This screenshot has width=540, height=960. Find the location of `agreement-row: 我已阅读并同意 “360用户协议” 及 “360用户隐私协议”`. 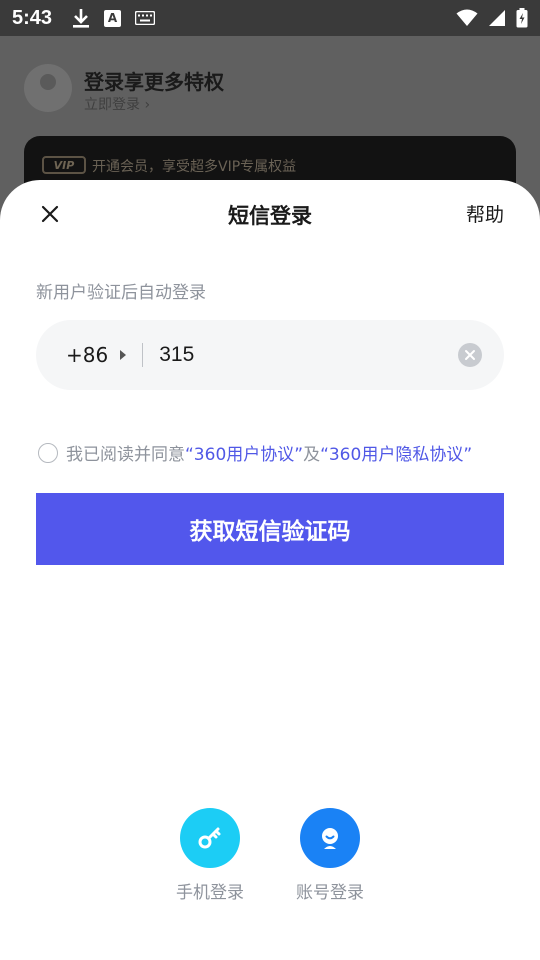

agreement-row: 我已阅读并同意 “360用户协议” 及 “360用户隐私协议” is located at coordinates (255, 452).